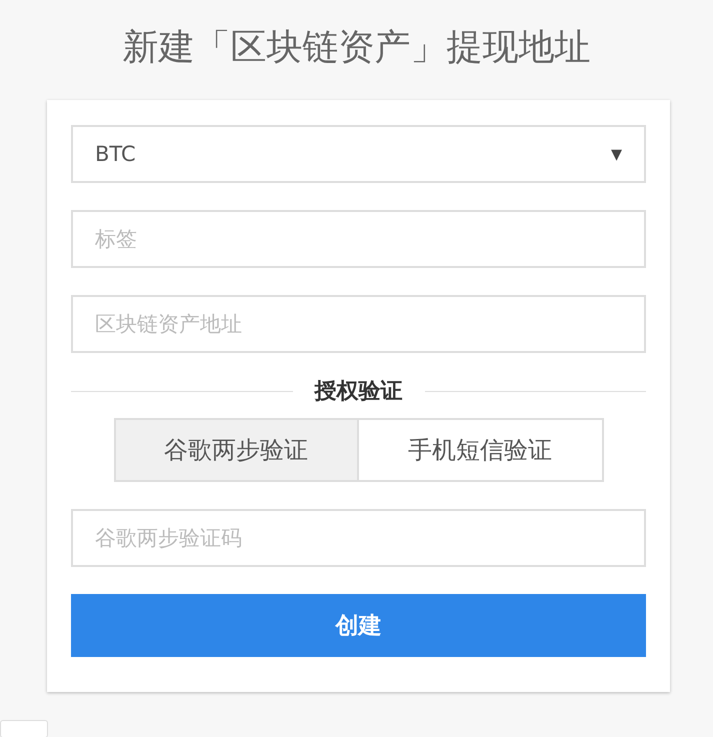 The width and height of the screenshot is (713, 737). I want to click on section-heading: 授权验证, so click(358, 392).